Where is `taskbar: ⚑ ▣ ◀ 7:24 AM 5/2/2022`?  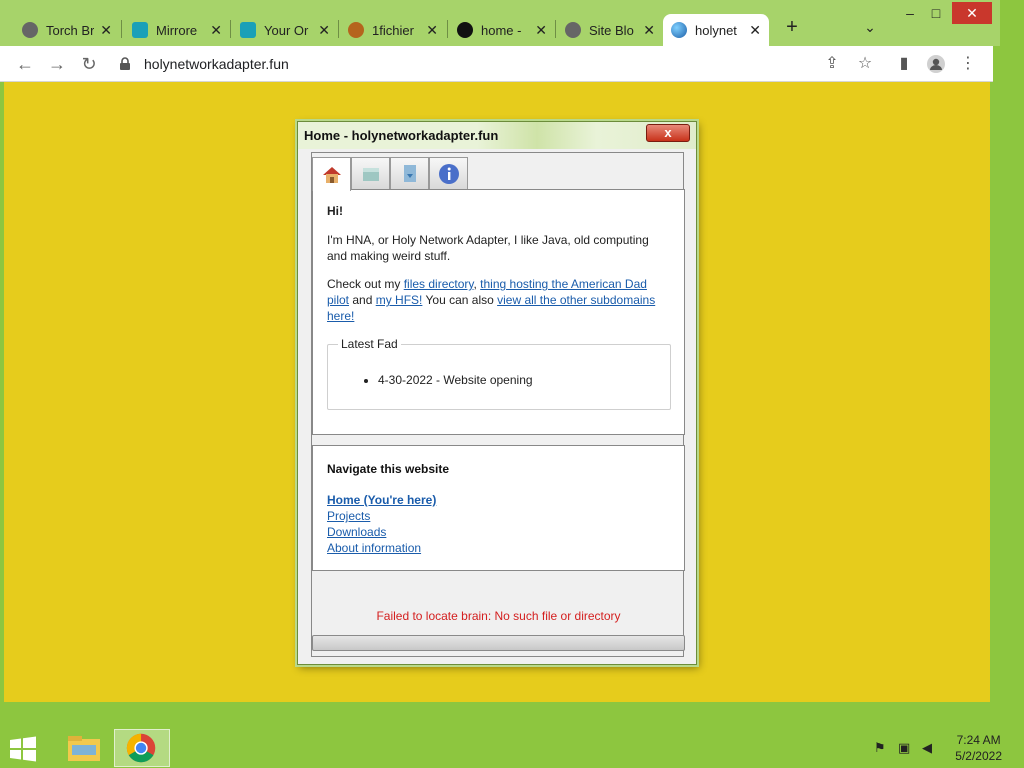
taskbar: ⚑ ▣ ◀ 7:24 AM 5/2/2022 is located at coordinates (512, 748).